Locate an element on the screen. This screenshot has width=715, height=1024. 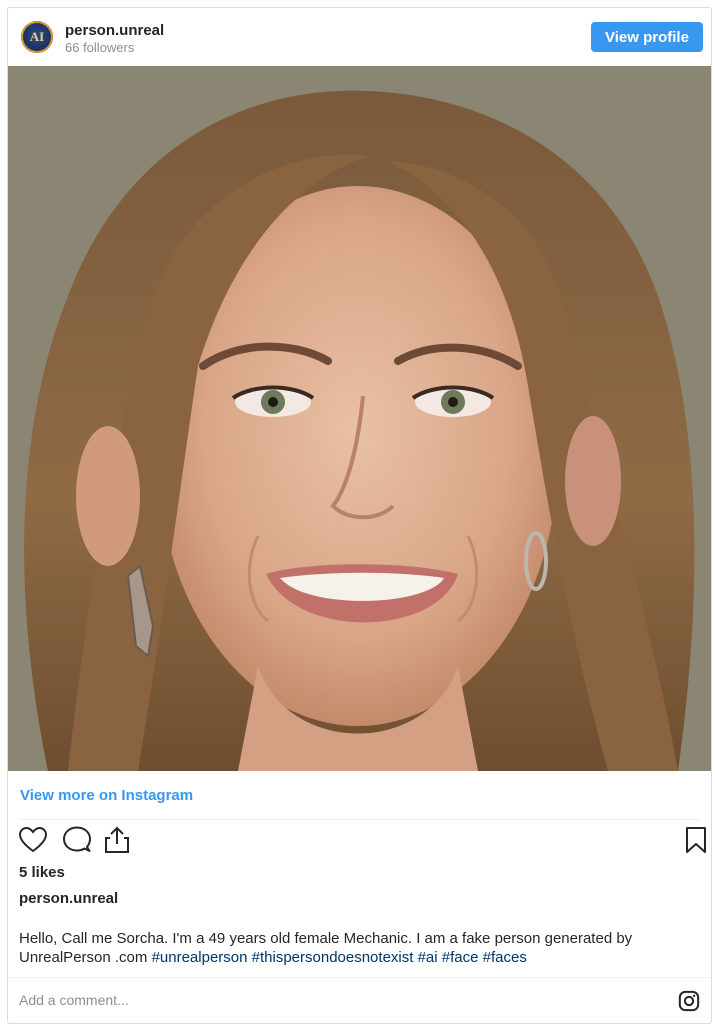
avatar-logo-text: AI is located at coordinates (37, 36).